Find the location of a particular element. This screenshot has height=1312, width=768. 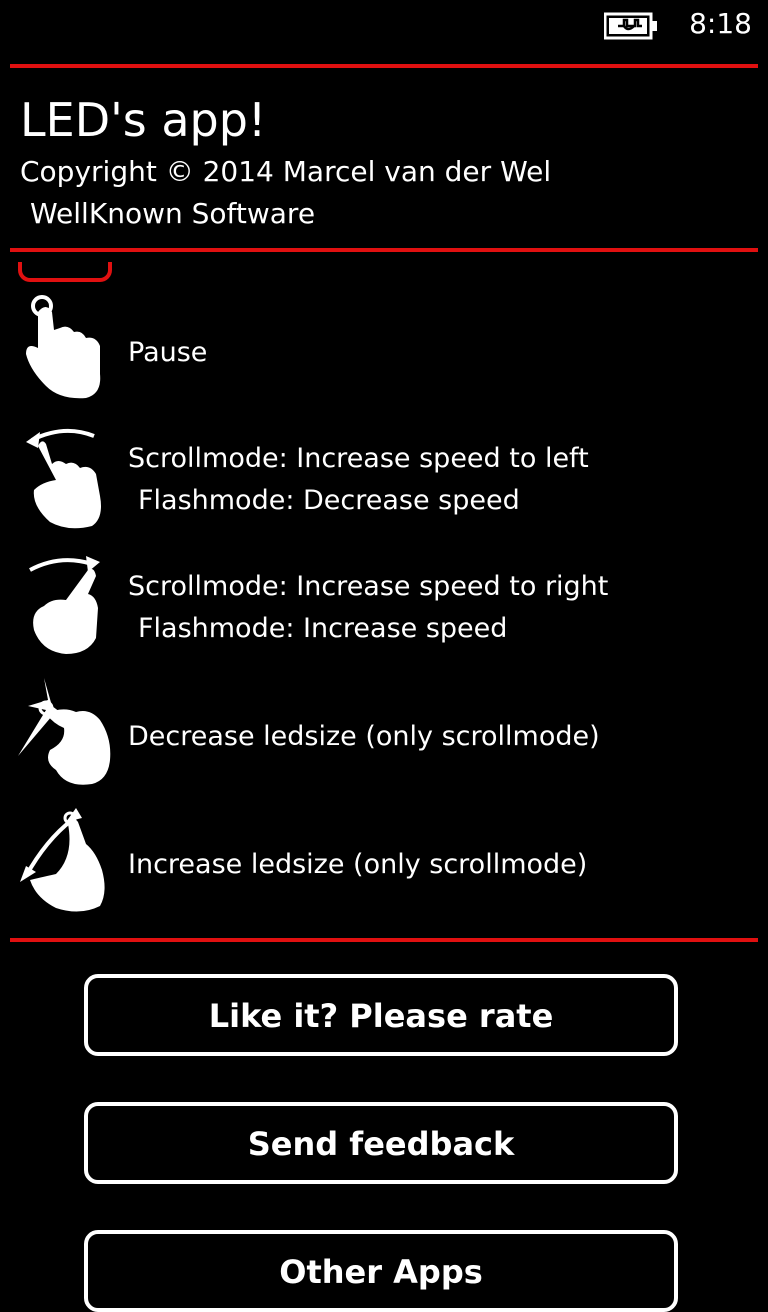

gesture-description: Increase ledsize (only scrollmode) is located at coordinates (357, 865).